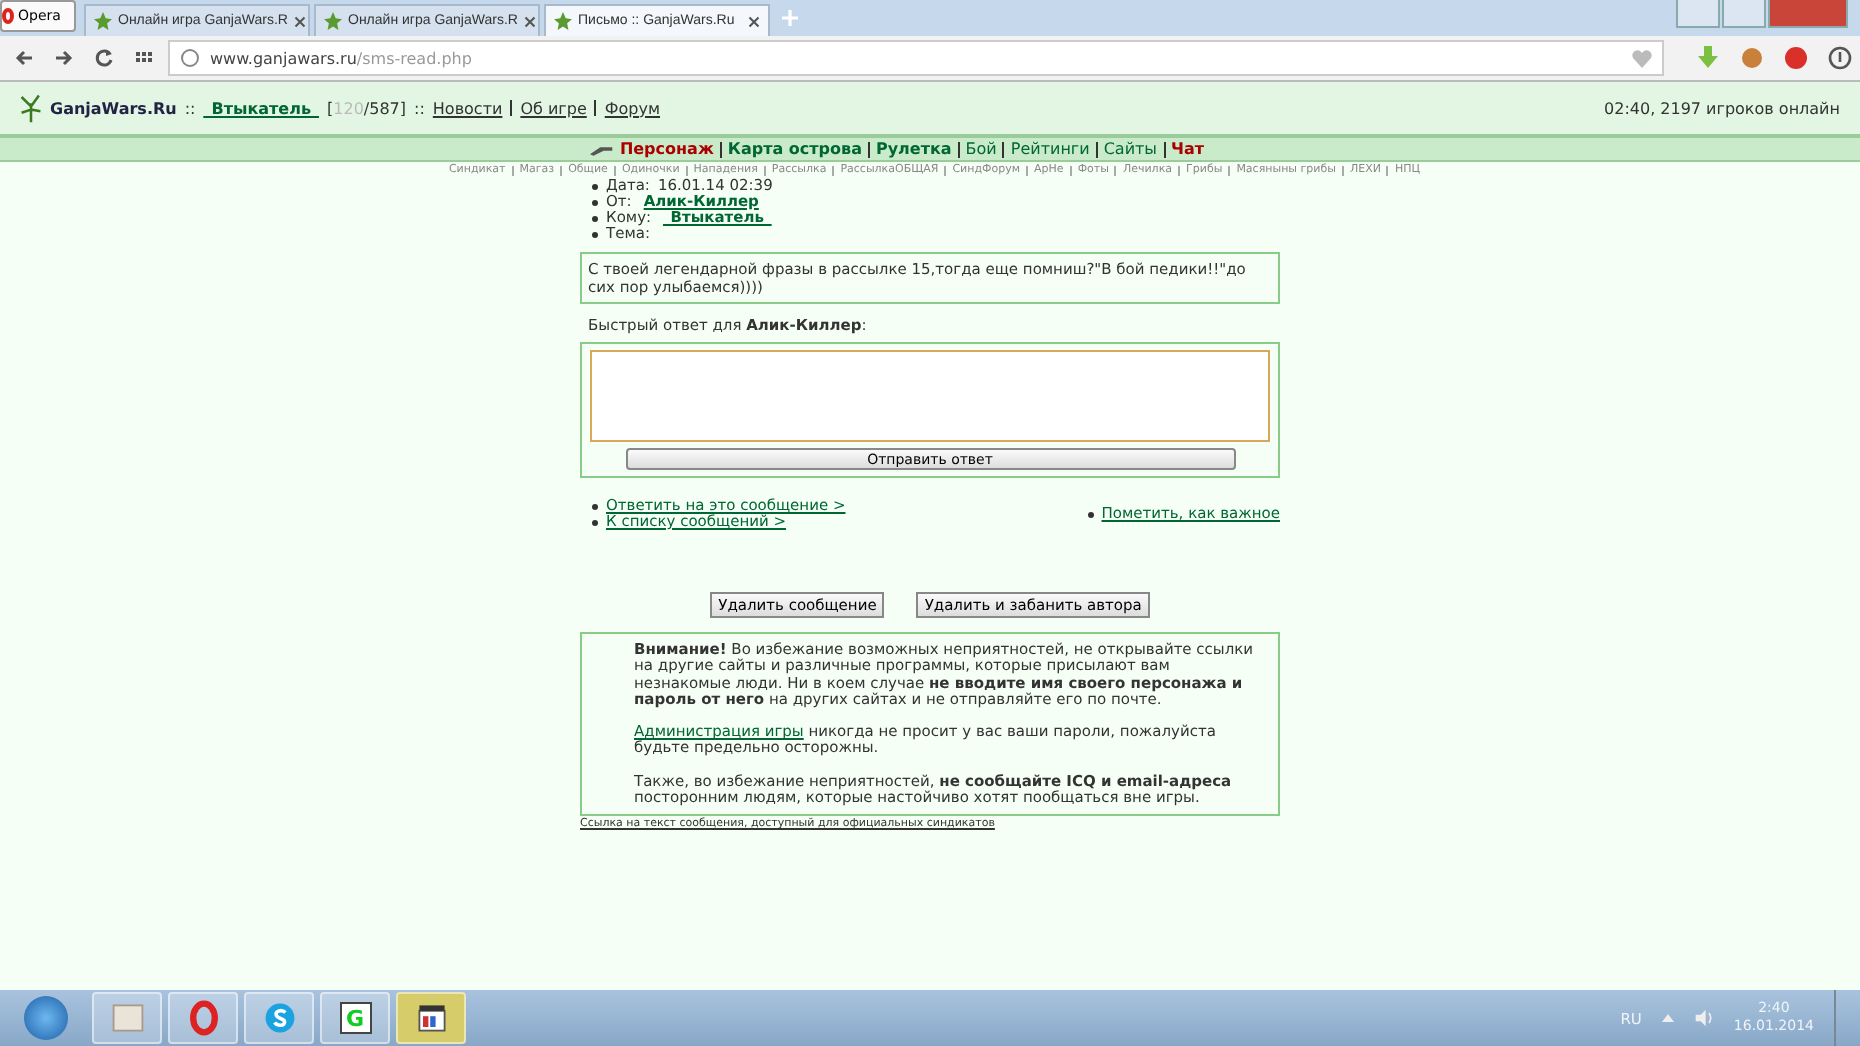  What do you see at coordinates (367, 108) in the screenshot?
I see `health-text: [120/587]` at bounding box center [367, 108].